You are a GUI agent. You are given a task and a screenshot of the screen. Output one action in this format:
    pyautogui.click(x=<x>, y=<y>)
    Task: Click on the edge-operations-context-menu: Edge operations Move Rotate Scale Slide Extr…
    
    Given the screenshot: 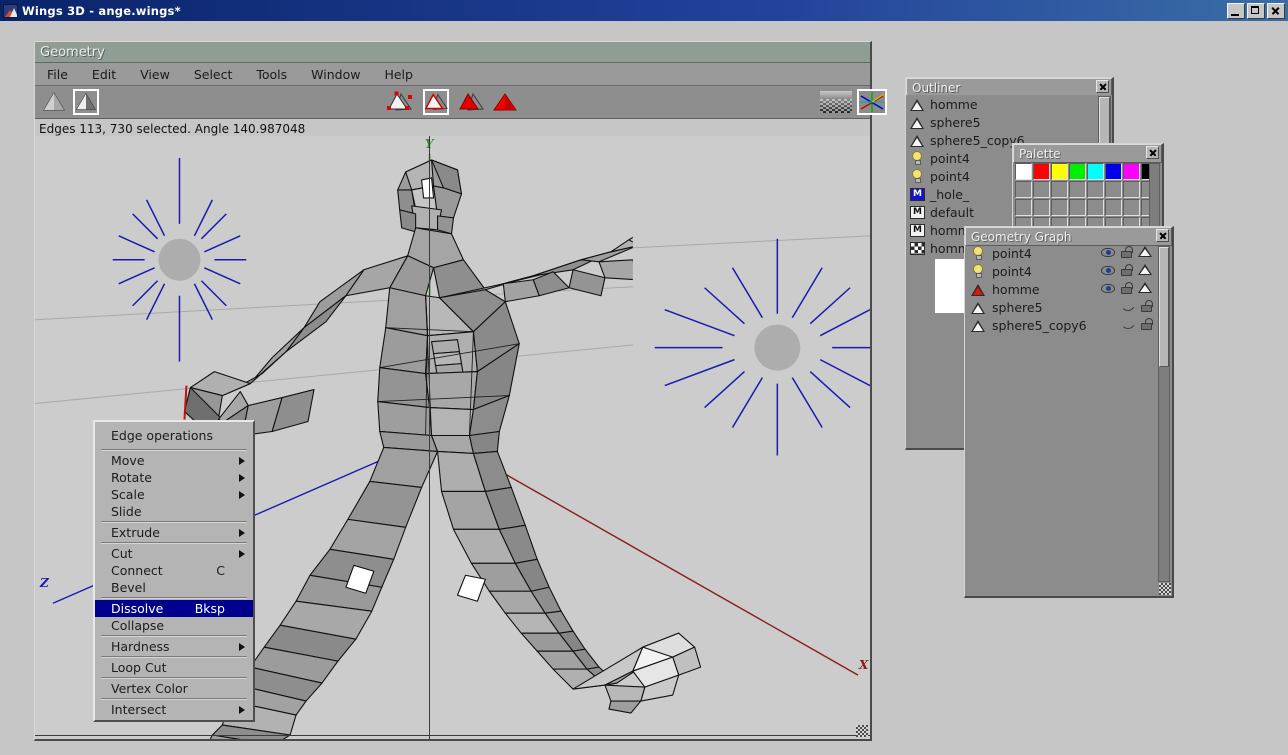 What is the action you would take?
    pyautogui.click(x=174, y=571)
    